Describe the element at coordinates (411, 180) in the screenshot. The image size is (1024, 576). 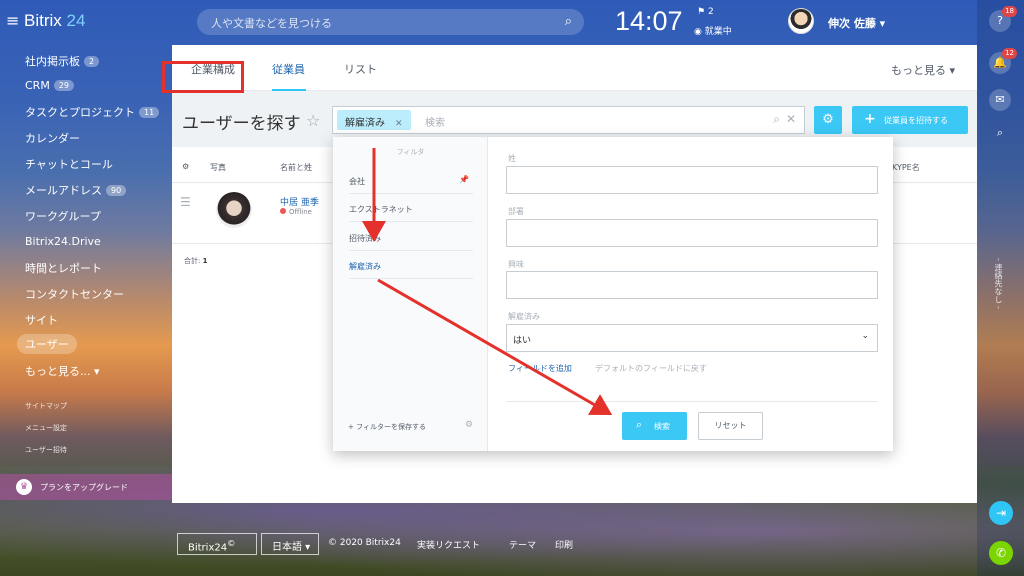
I see `preset-company: 会社 📌` at that location.